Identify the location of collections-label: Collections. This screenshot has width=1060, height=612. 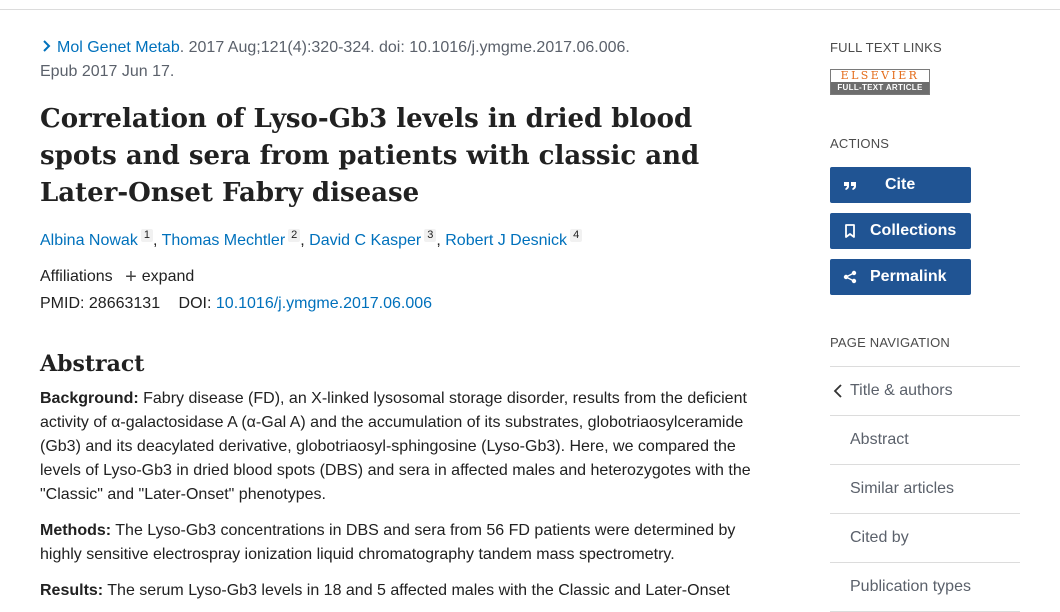
(913, 230).